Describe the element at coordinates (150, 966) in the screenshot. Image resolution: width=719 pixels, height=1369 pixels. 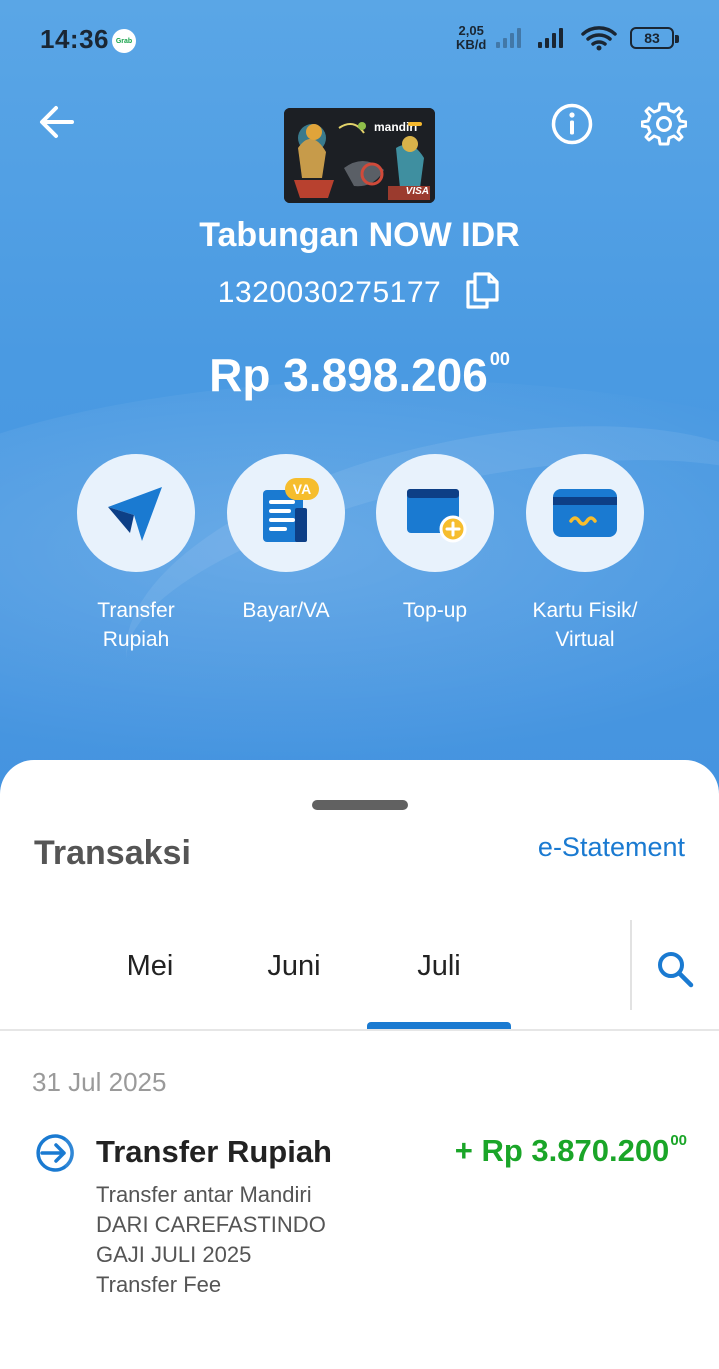
I see `tab-mei: Mei` at that location.